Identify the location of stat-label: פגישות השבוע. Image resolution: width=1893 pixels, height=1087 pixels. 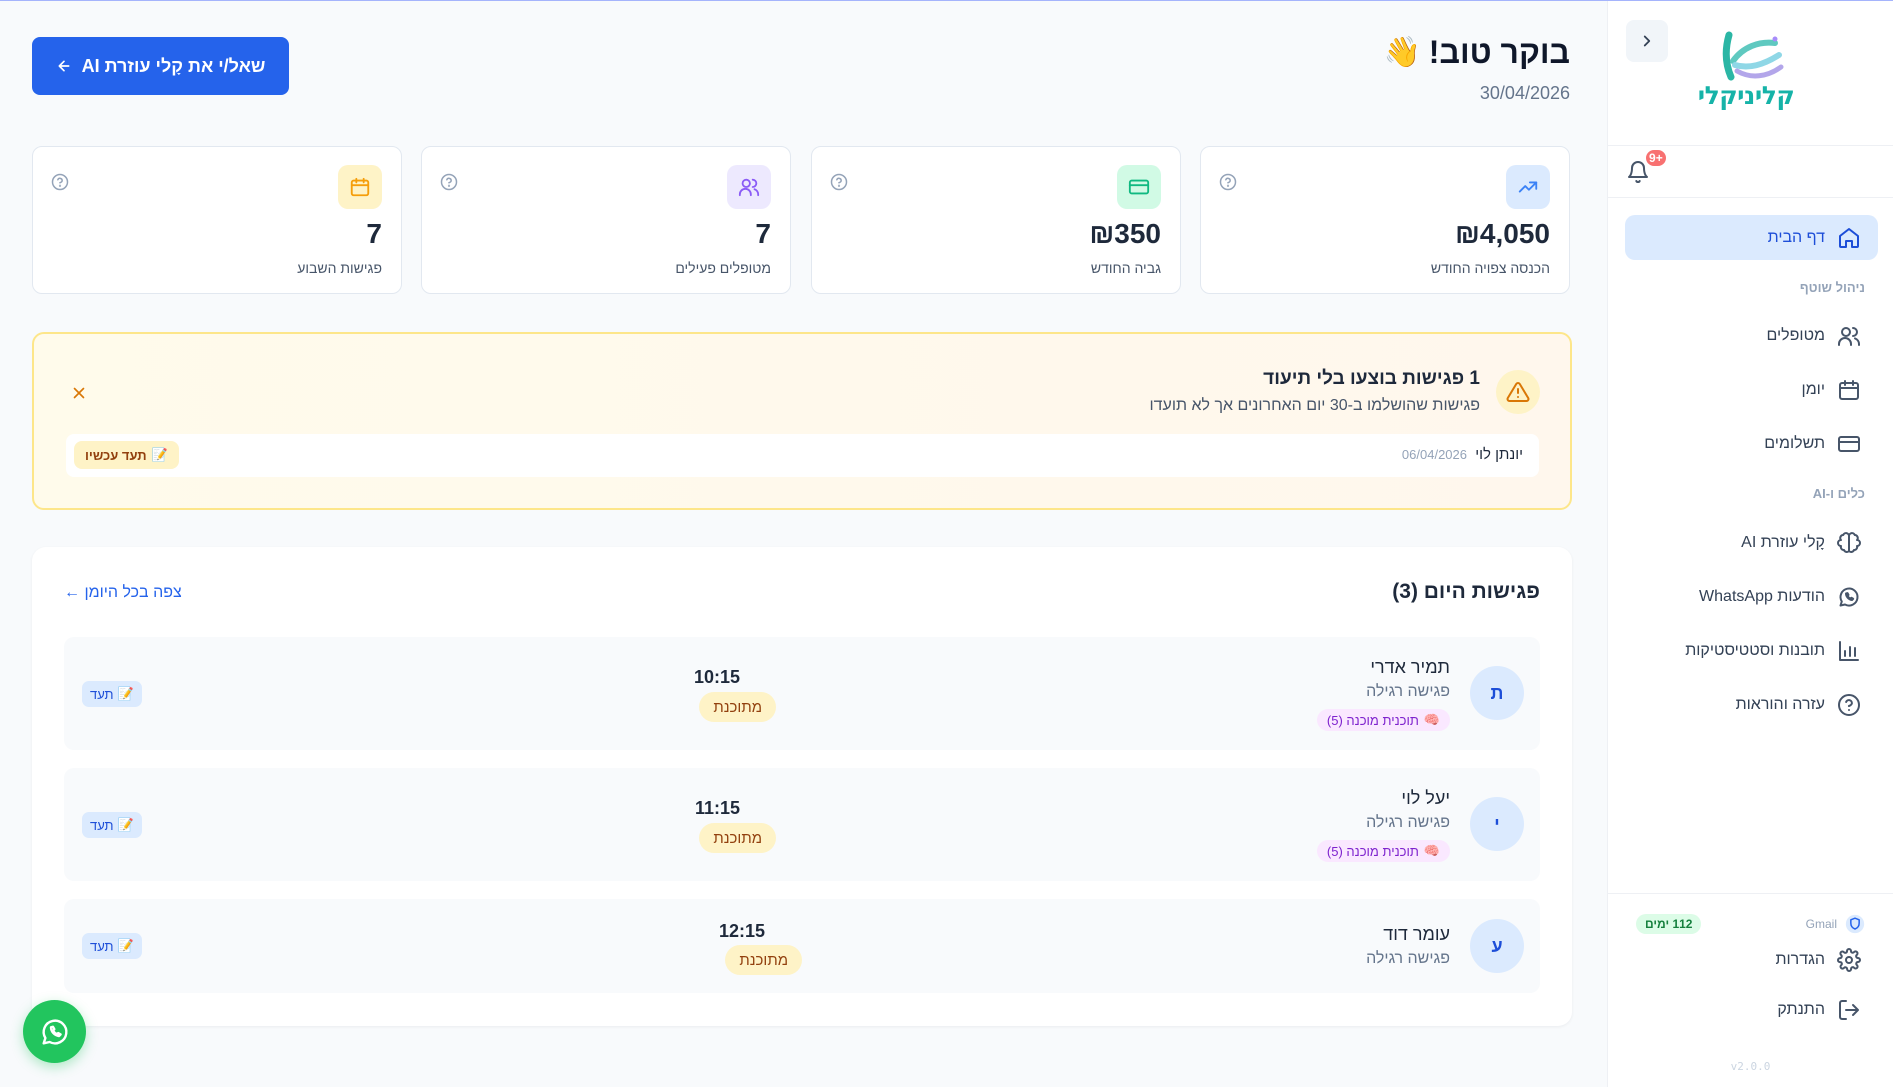
(339, 268).